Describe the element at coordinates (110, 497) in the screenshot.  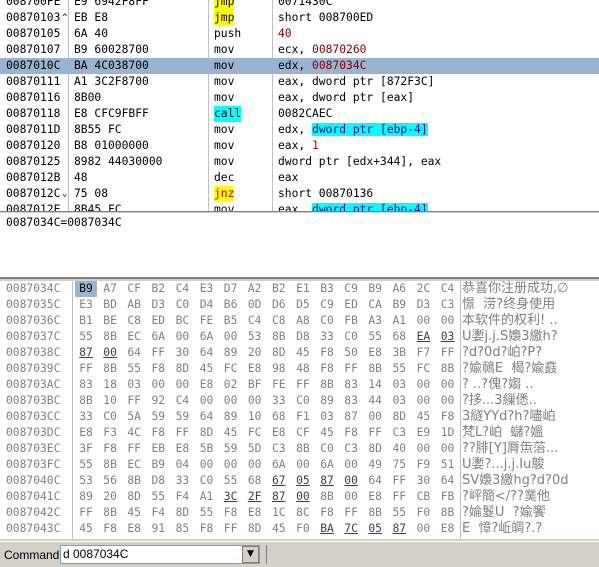
I see `dump-byte: 20` at that location.